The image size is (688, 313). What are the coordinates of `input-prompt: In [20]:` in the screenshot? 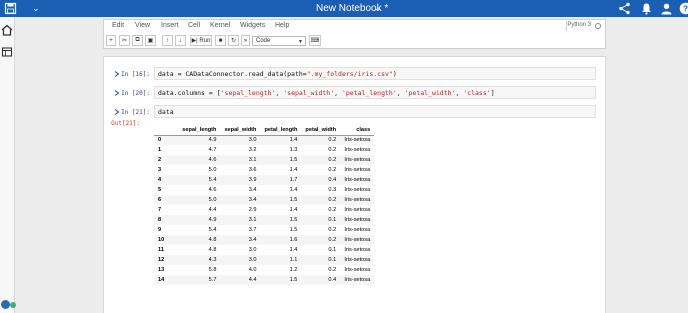 It's located at (135, 93).